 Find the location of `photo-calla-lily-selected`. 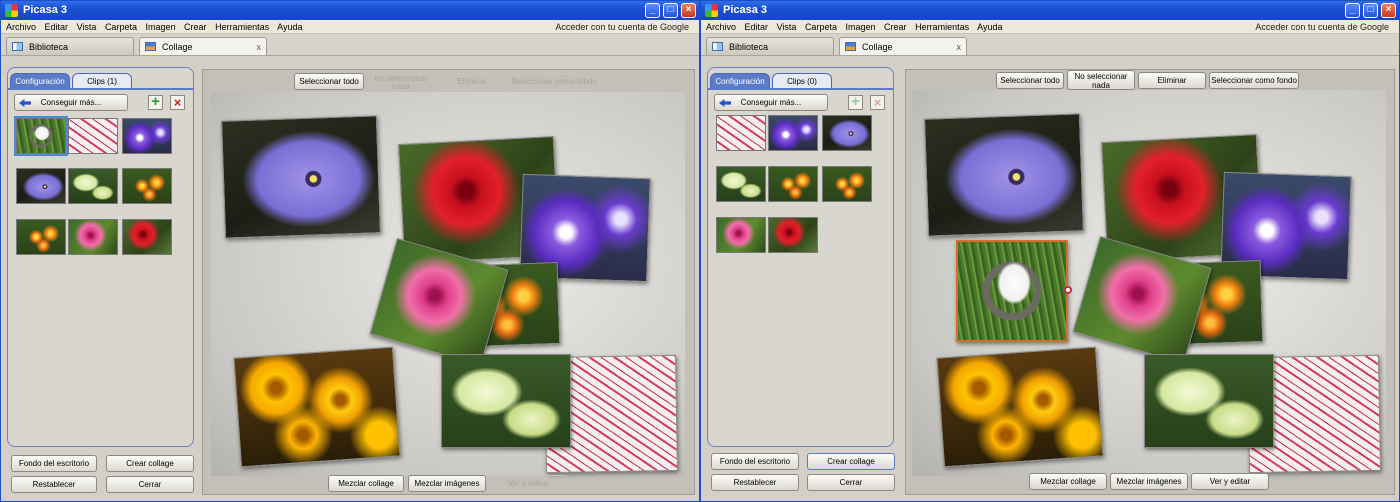

photo-calla-lily-selected is located at coordinates (1012, 291).